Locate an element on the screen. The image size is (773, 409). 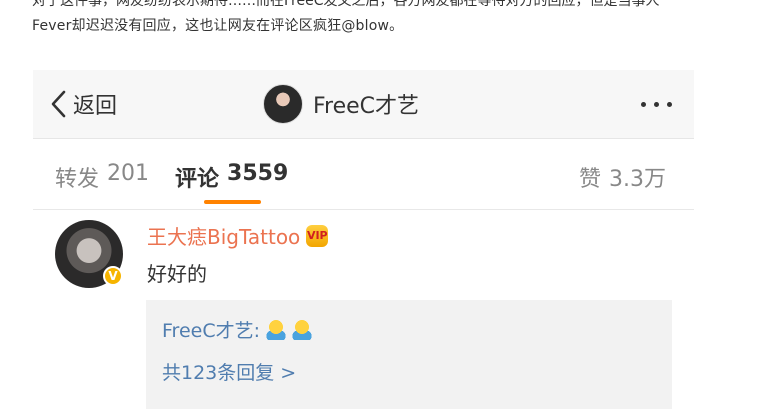
page-title: FreeC才艺 is located at coordinates (366, 106).